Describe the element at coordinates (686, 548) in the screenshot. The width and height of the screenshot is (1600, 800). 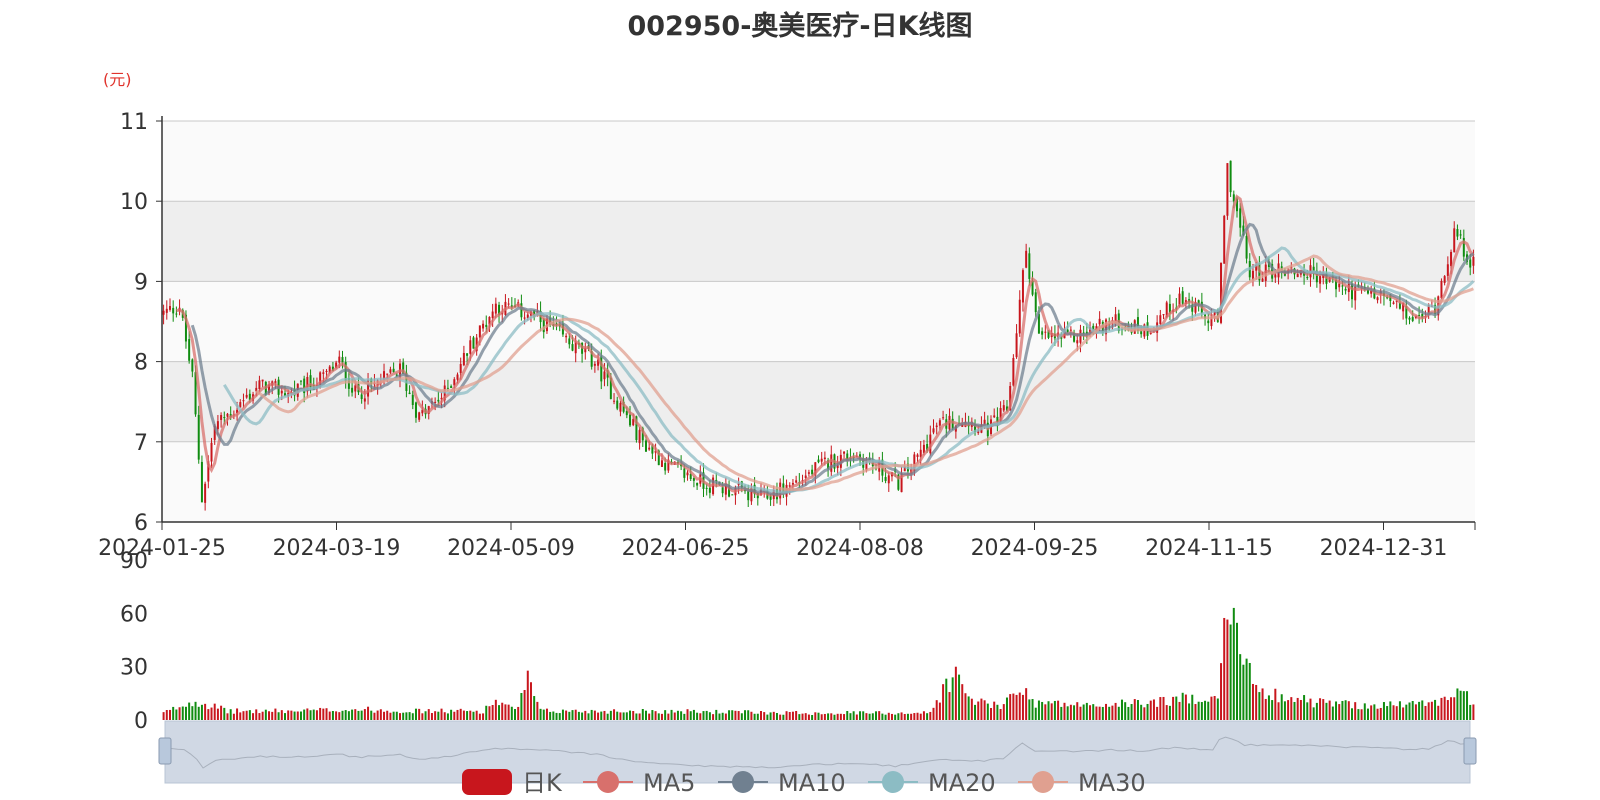
I see `x-tick-label: 2024-06-25` at that location.